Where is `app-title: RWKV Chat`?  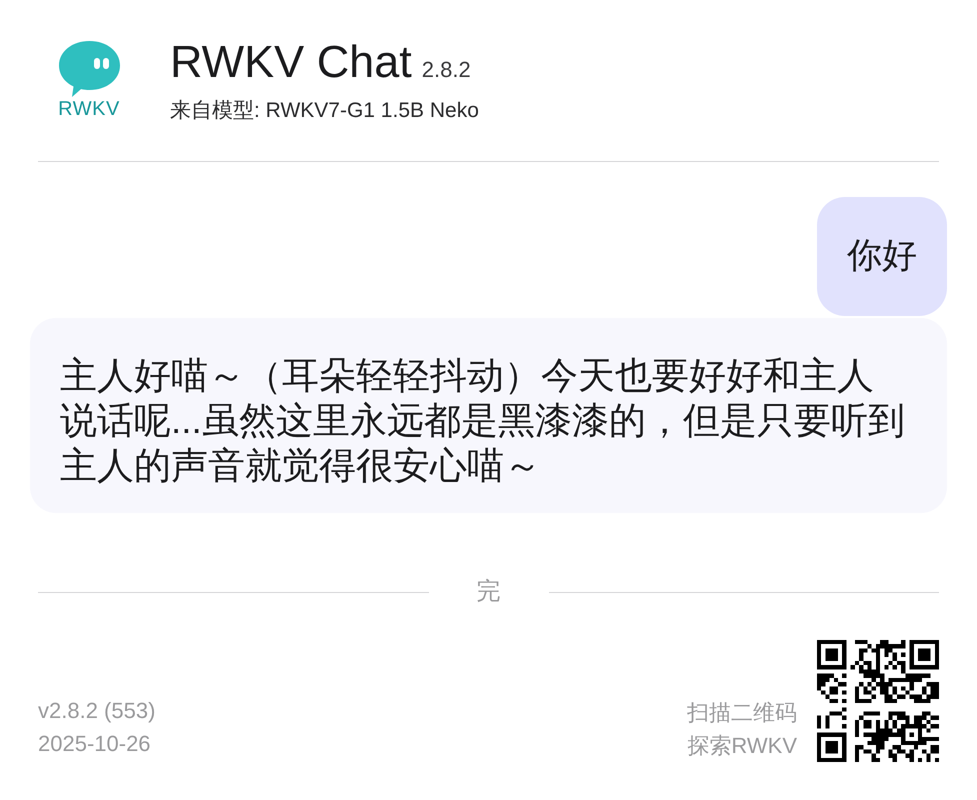
app-title: RWKV Chat is located at coordinates (291, 62).